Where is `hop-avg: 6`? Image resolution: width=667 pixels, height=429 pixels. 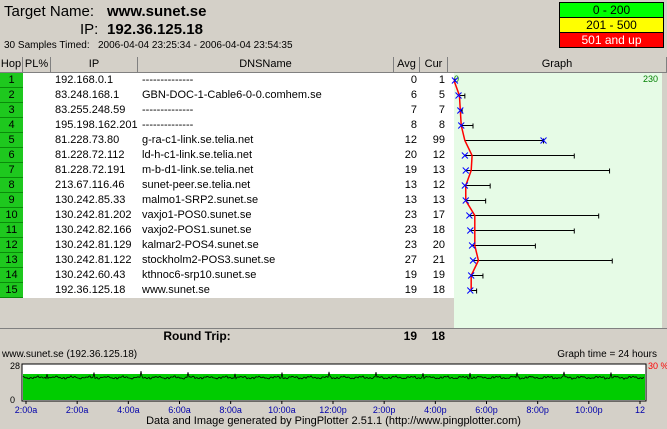
hop-avg: 6 is located at coordinates (407, 95).